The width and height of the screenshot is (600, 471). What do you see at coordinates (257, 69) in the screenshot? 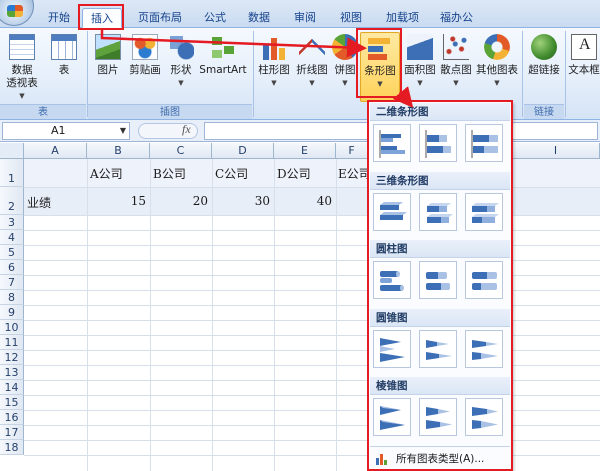
I see `annotation-arrows` at bounding box center [257, 69].